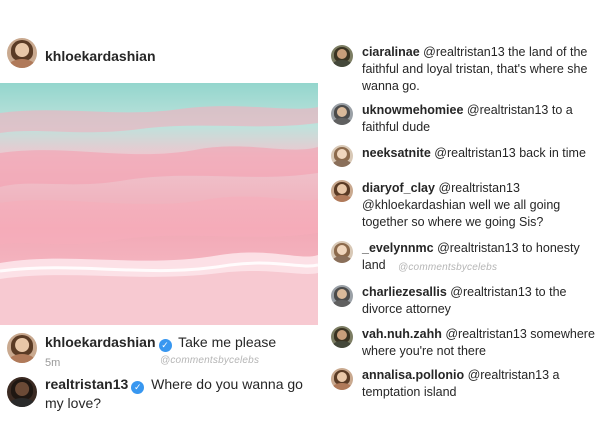 Image resolution: width=605 pixels, height=426 pixels. I want to click on caption-timestamp: 5m, so click(53, 363).